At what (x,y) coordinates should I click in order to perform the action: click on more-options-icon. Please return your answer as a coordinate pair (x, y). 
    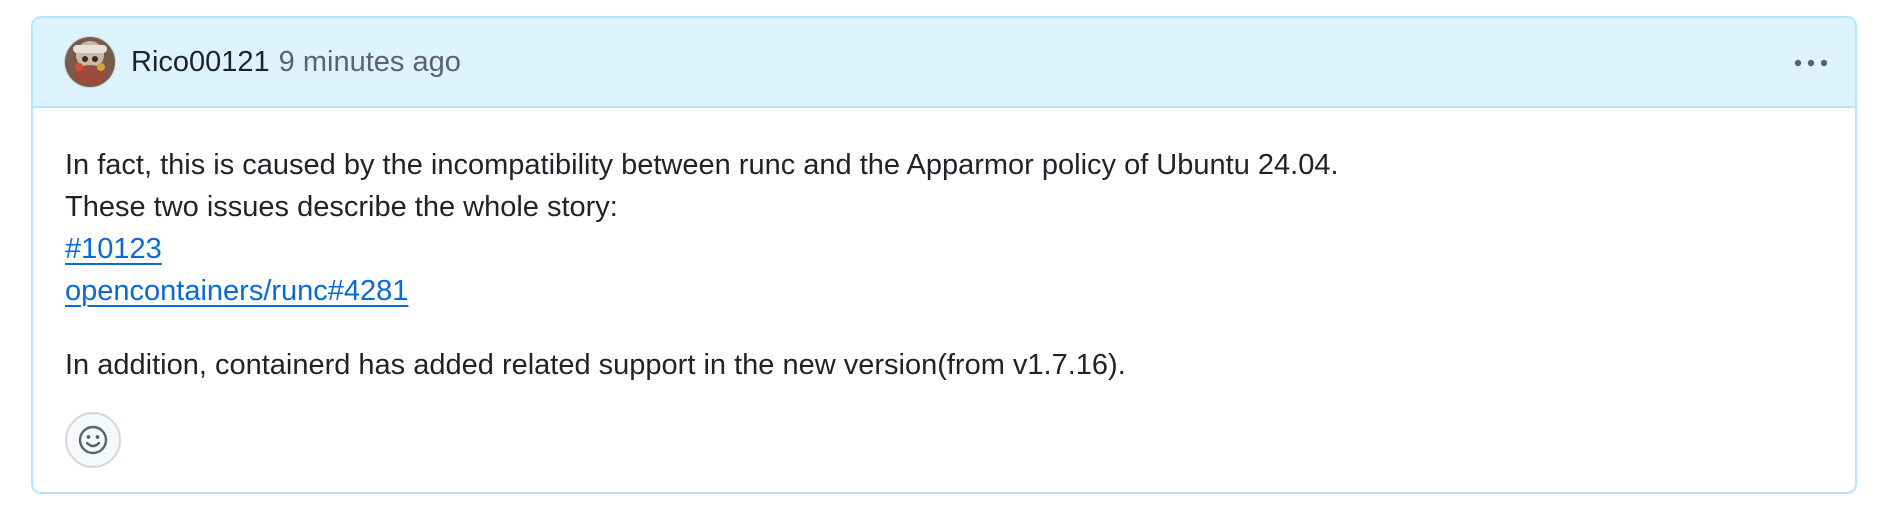
    Looking at the image, I should click on (1811, 63).